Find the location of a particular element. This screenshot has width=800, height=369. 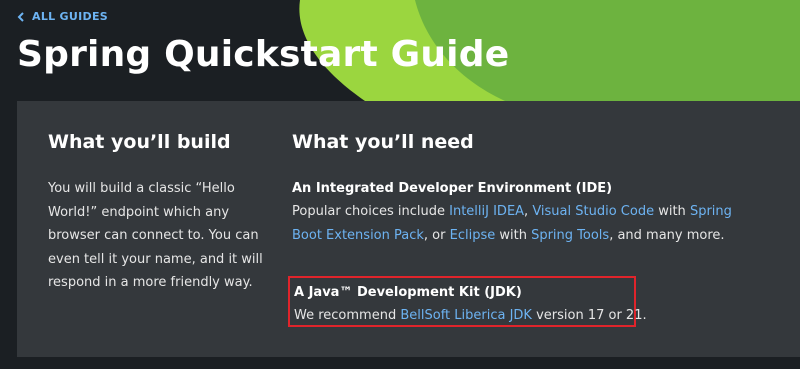

ide-text-with-2: with is located at coordinates (513, 235).